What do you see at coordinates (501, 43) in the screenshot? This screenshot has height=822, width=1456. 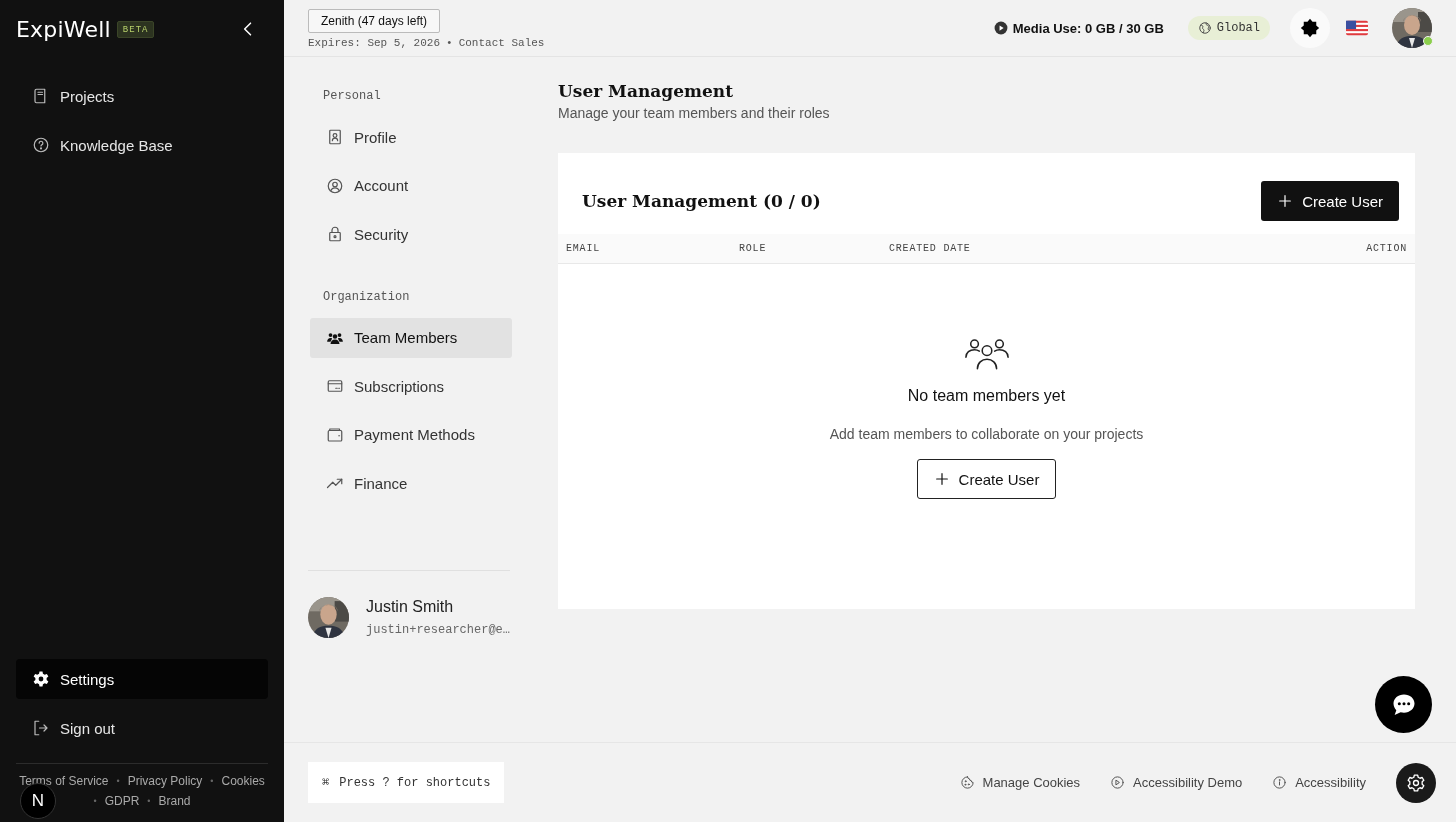 I see `contact-sales-link: Contact Sales` at bounding box center [501, 43].